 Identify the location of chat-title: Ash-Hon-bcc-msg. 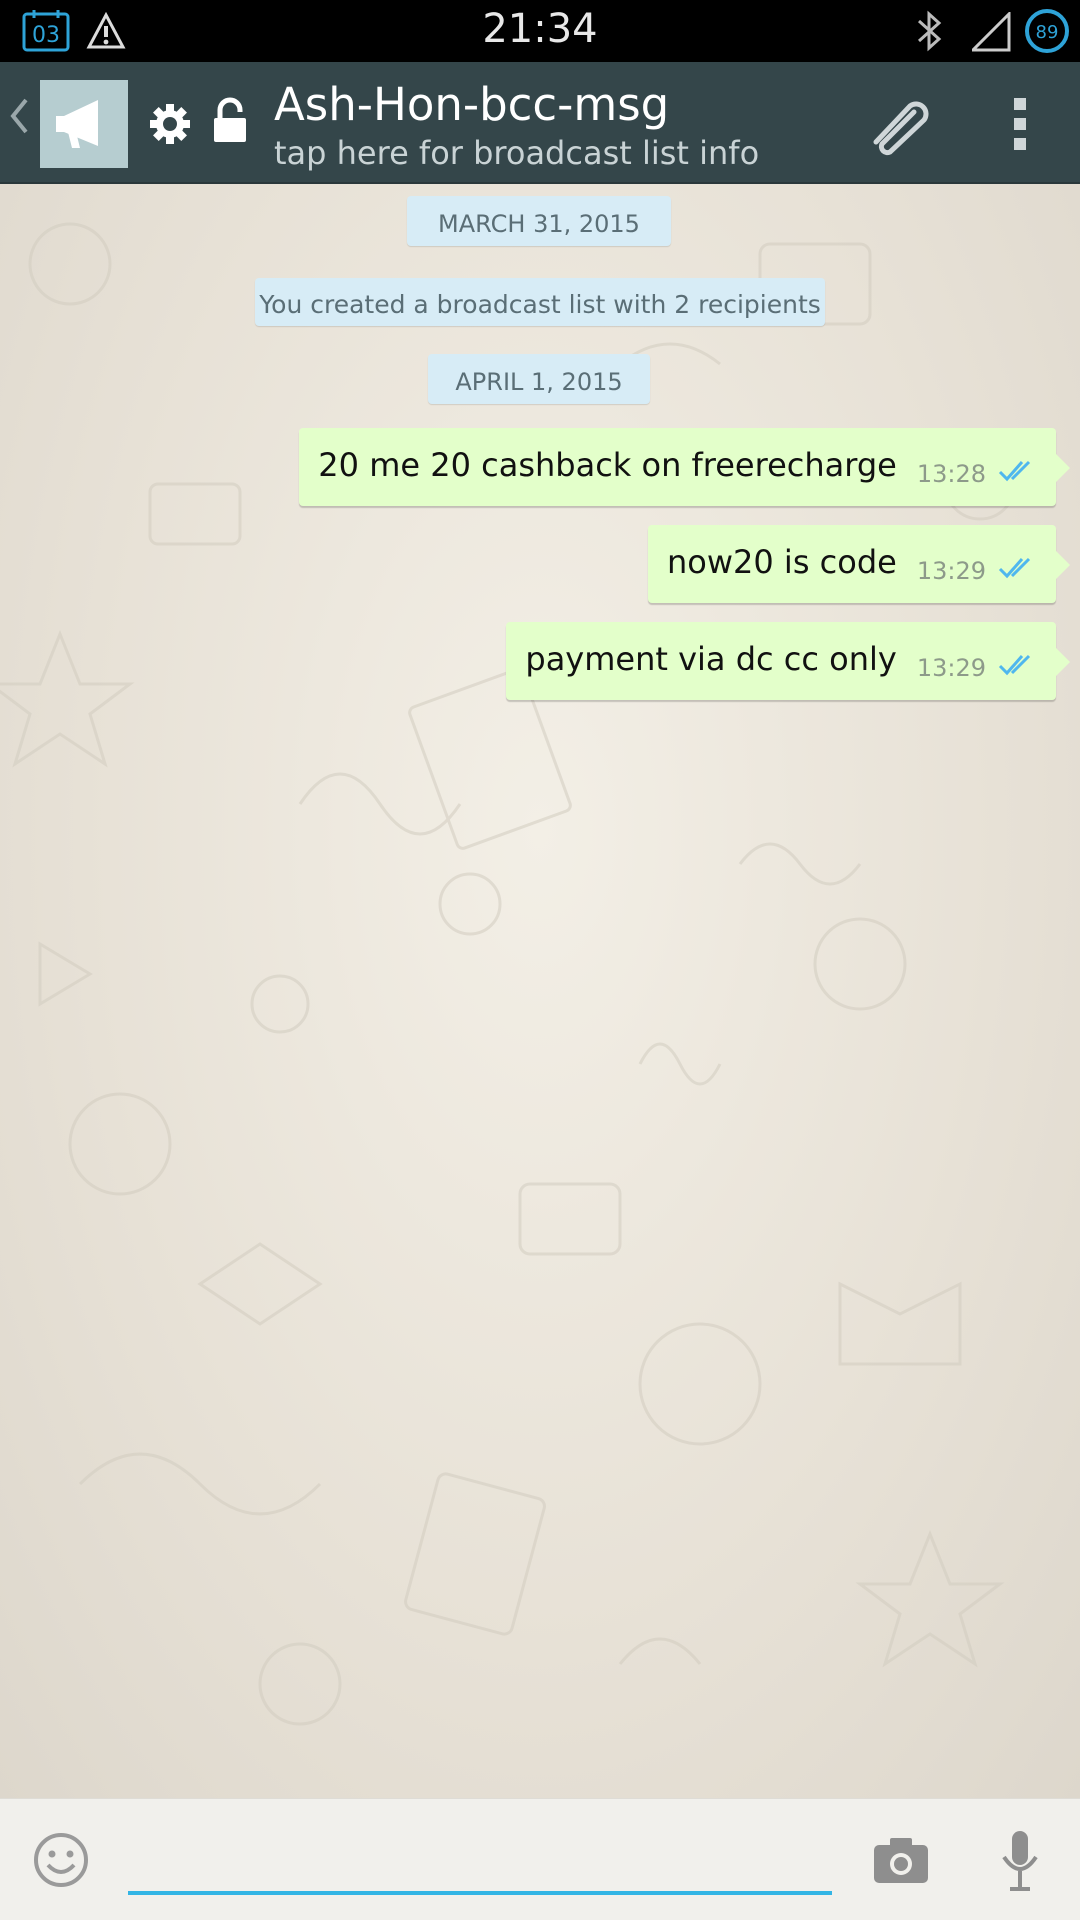
(471, 104).